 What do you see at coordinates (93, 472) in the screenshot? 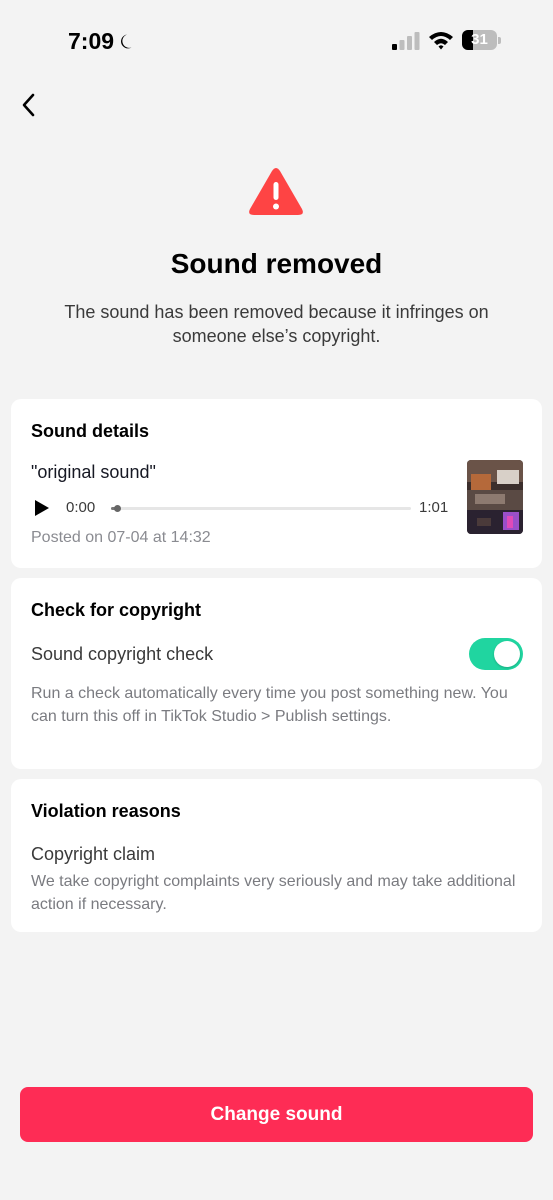
I see `sound-name: "original sound"` at bounding box center [93, 472].